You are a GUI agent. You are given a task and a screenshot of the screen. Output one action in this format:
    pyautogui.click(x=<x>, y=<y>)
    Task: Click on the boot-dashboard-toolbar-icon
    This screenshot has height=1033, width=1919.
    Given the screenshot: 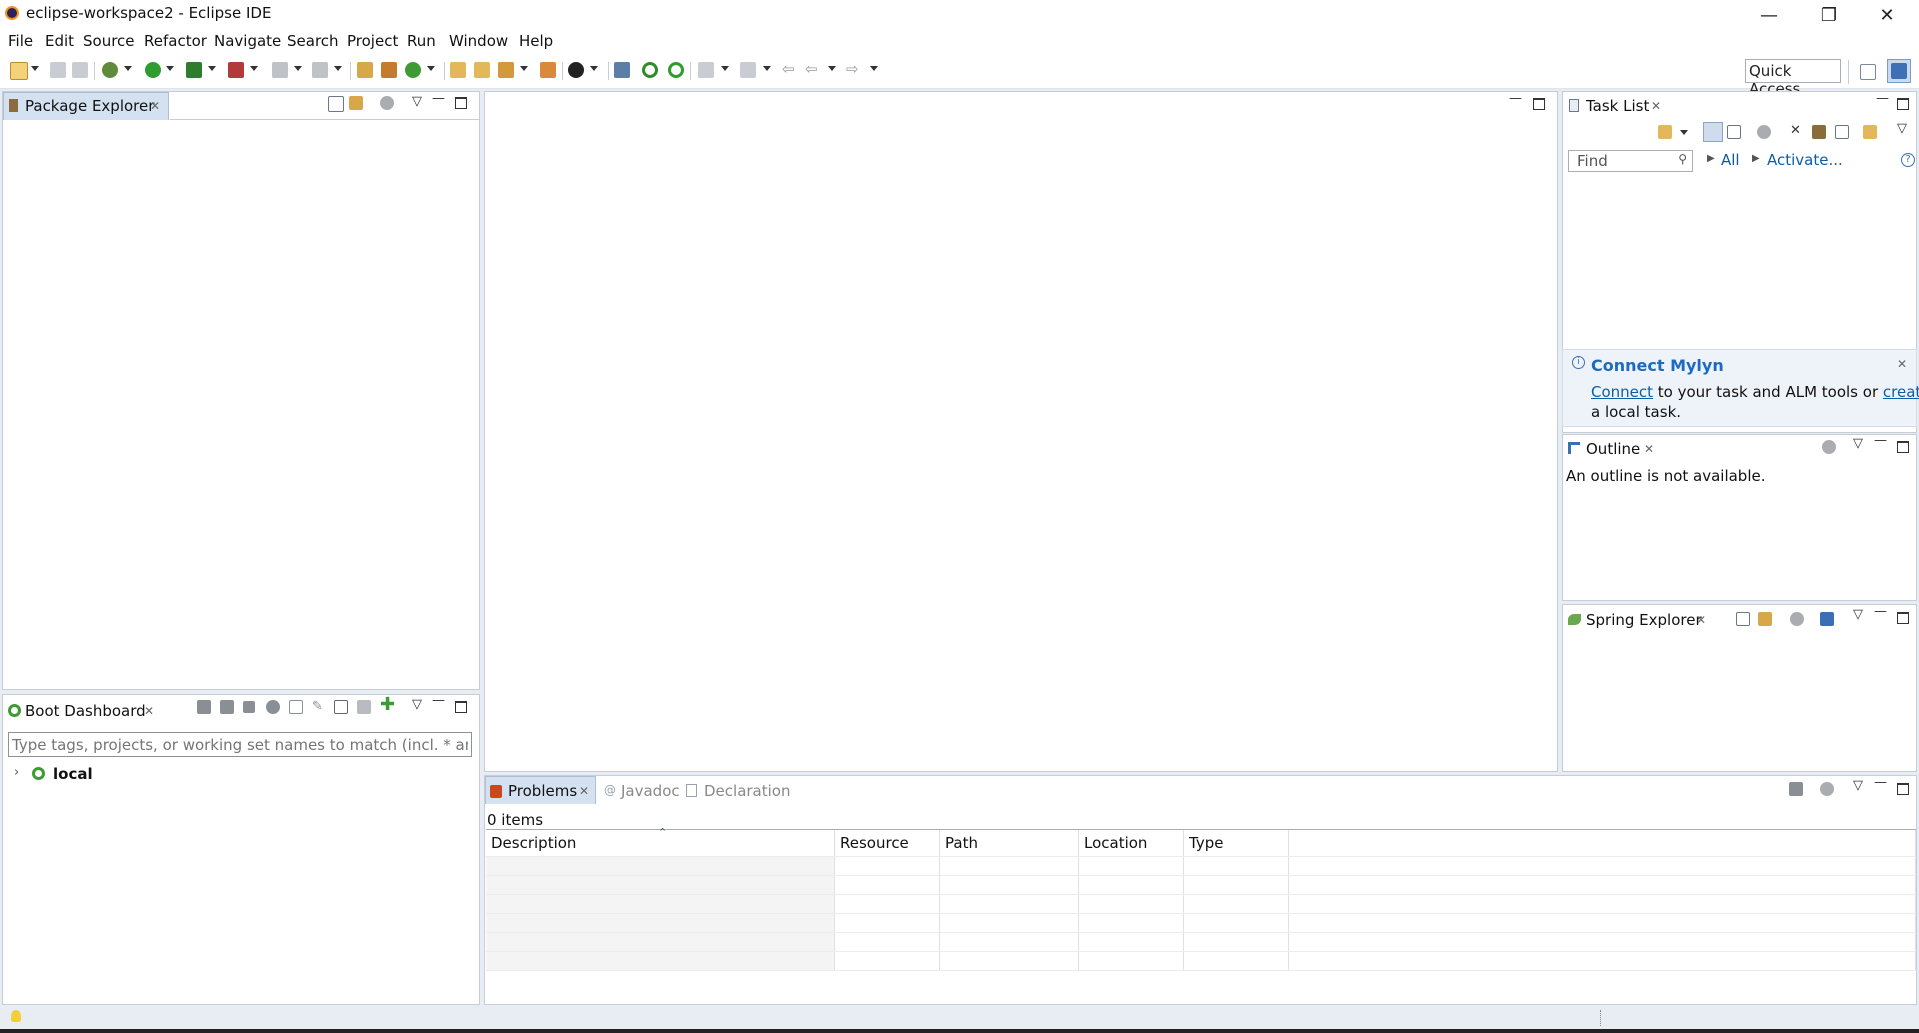 What is the action you would take?
    pyautogui.click(x=576, y=70)
    